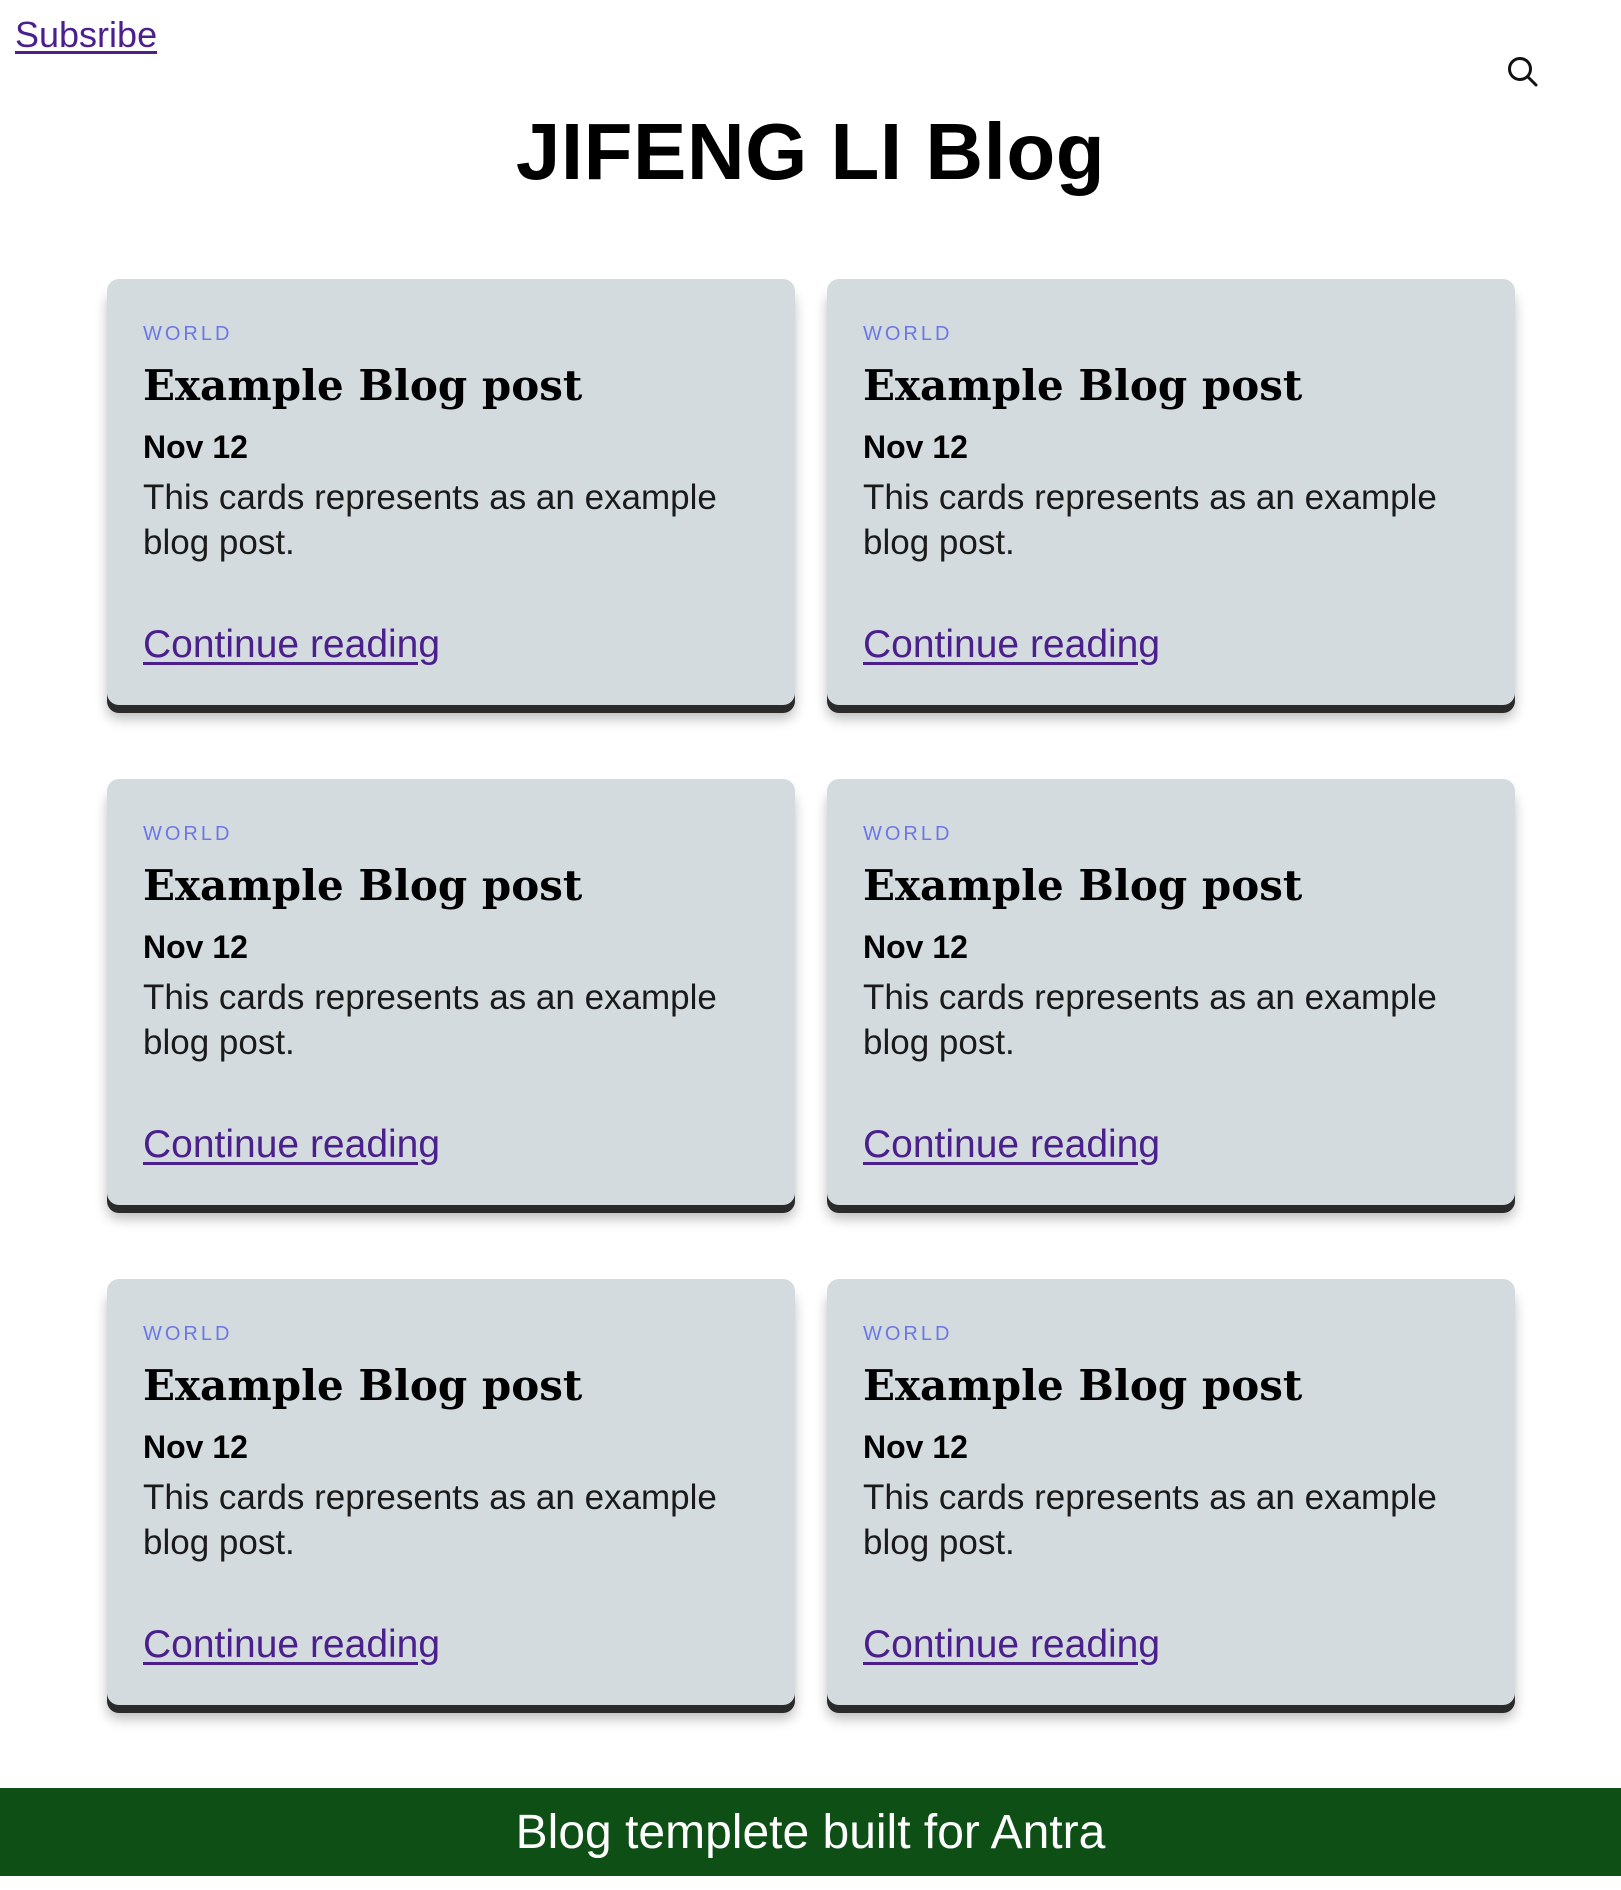  Describe the element at coordinates (810, 151) in the screenshot. I see `site-title: JIFENG LI Blog` at that location.